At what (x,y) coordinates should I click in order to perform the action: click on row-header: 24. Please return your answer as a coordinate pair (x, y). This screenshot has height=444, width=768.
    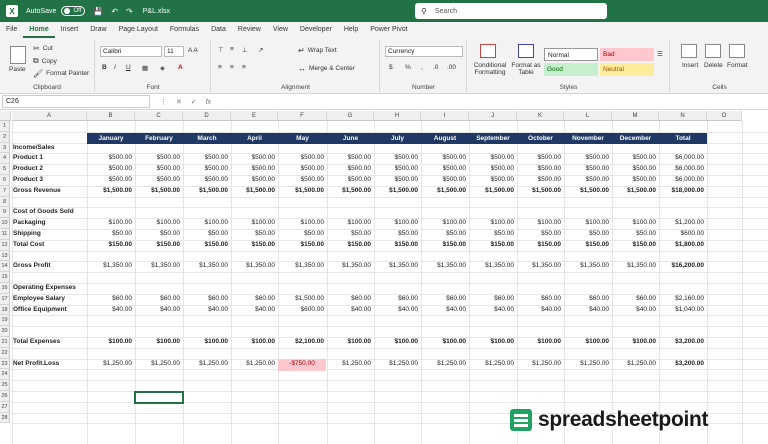
    Looking at the image, I should click on (5, 375).